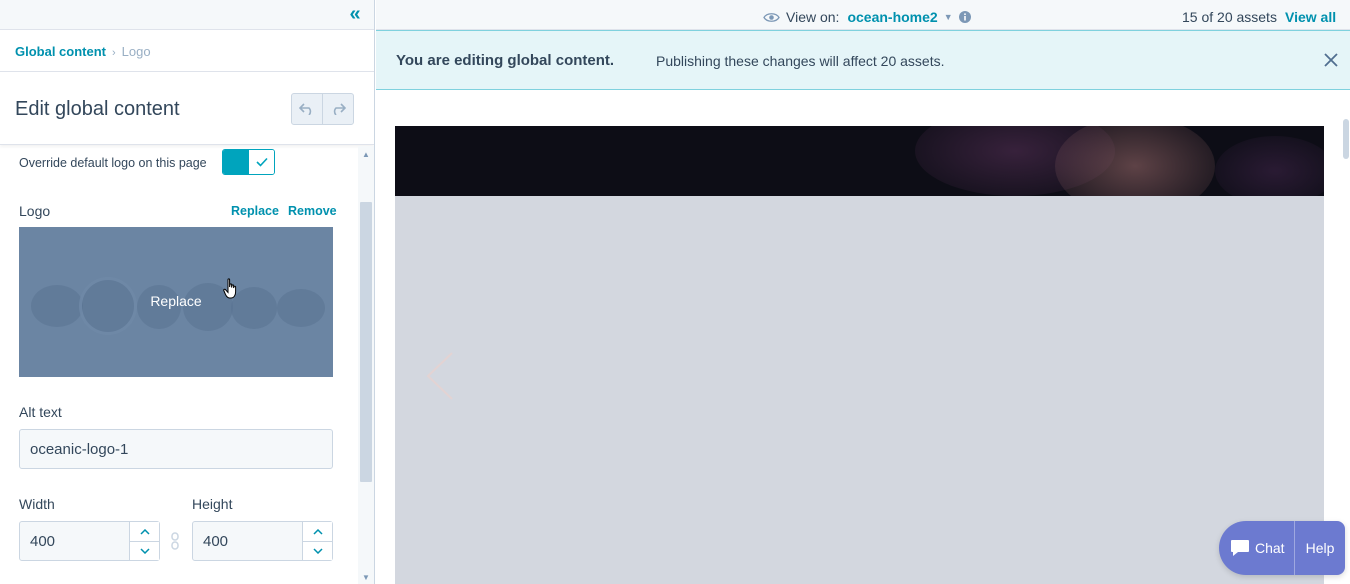 The width and height of the screenshot is (1350, 584). I want to click on logo-replace-overlay: Replace, so click(176, 301).